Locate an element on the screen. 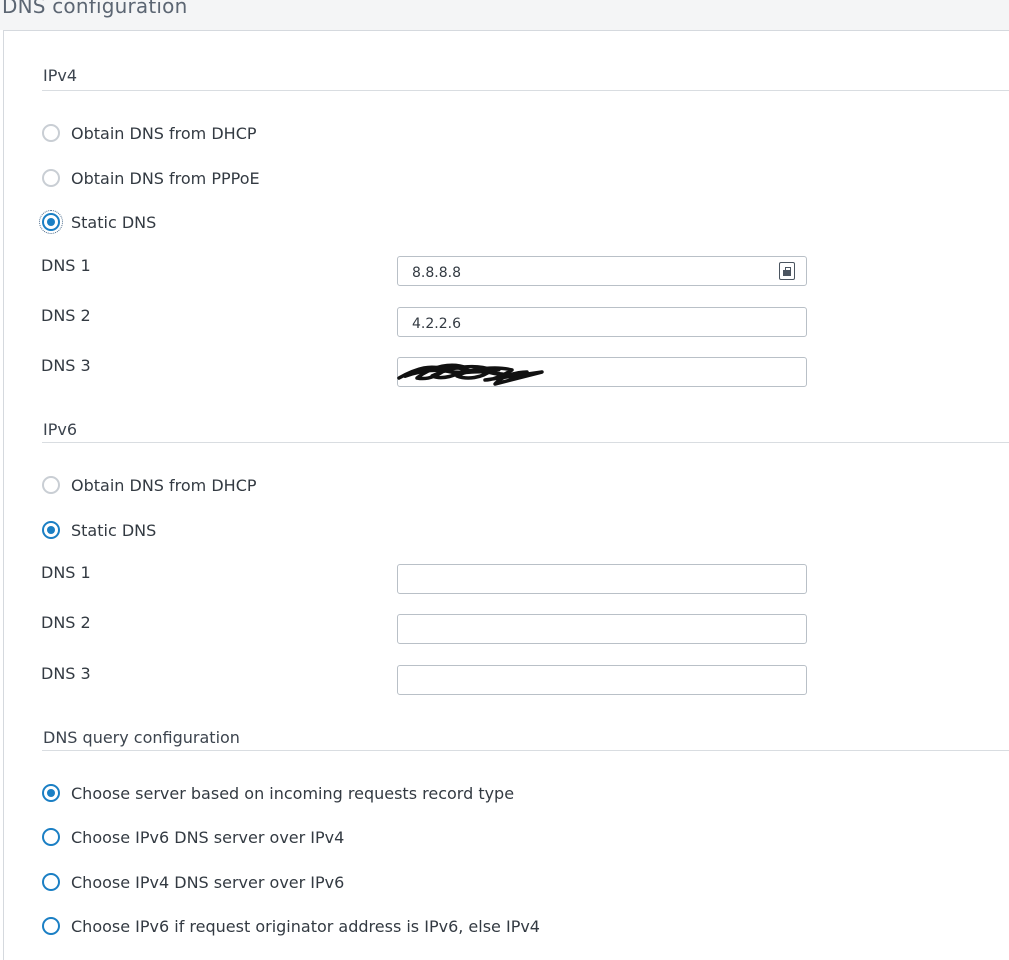 This screenshot has height=960, width=1009. ipv4-section-divider is located at coordinates (525, 90).